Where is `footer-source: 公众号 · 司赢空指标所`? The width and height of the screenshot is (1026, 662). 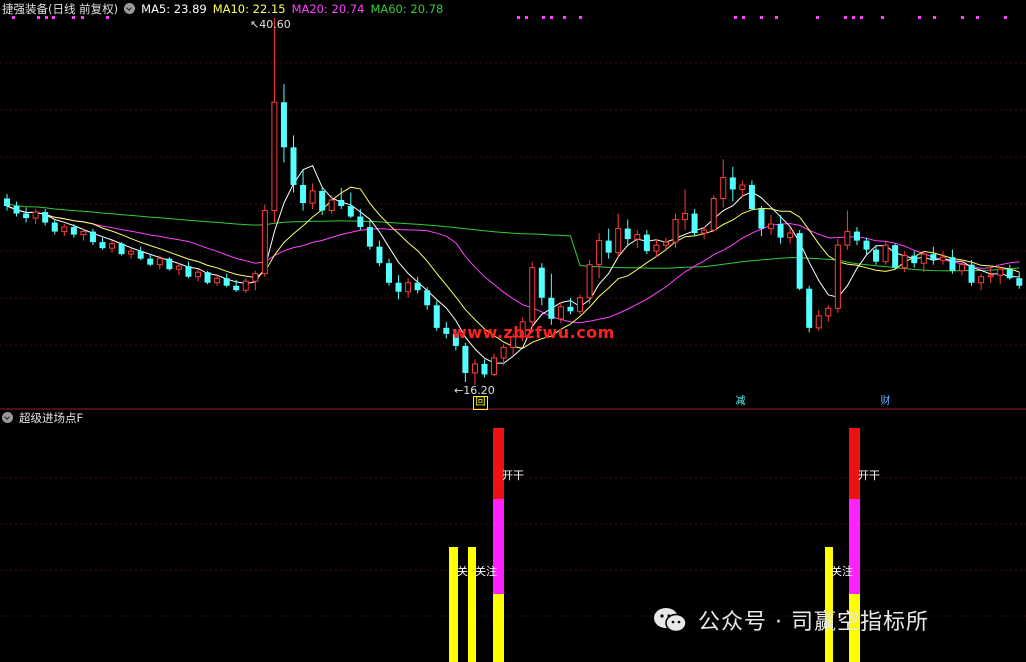
footer-source: 公众号 · 司赢空指标所 is located at coordinates (813, 622).